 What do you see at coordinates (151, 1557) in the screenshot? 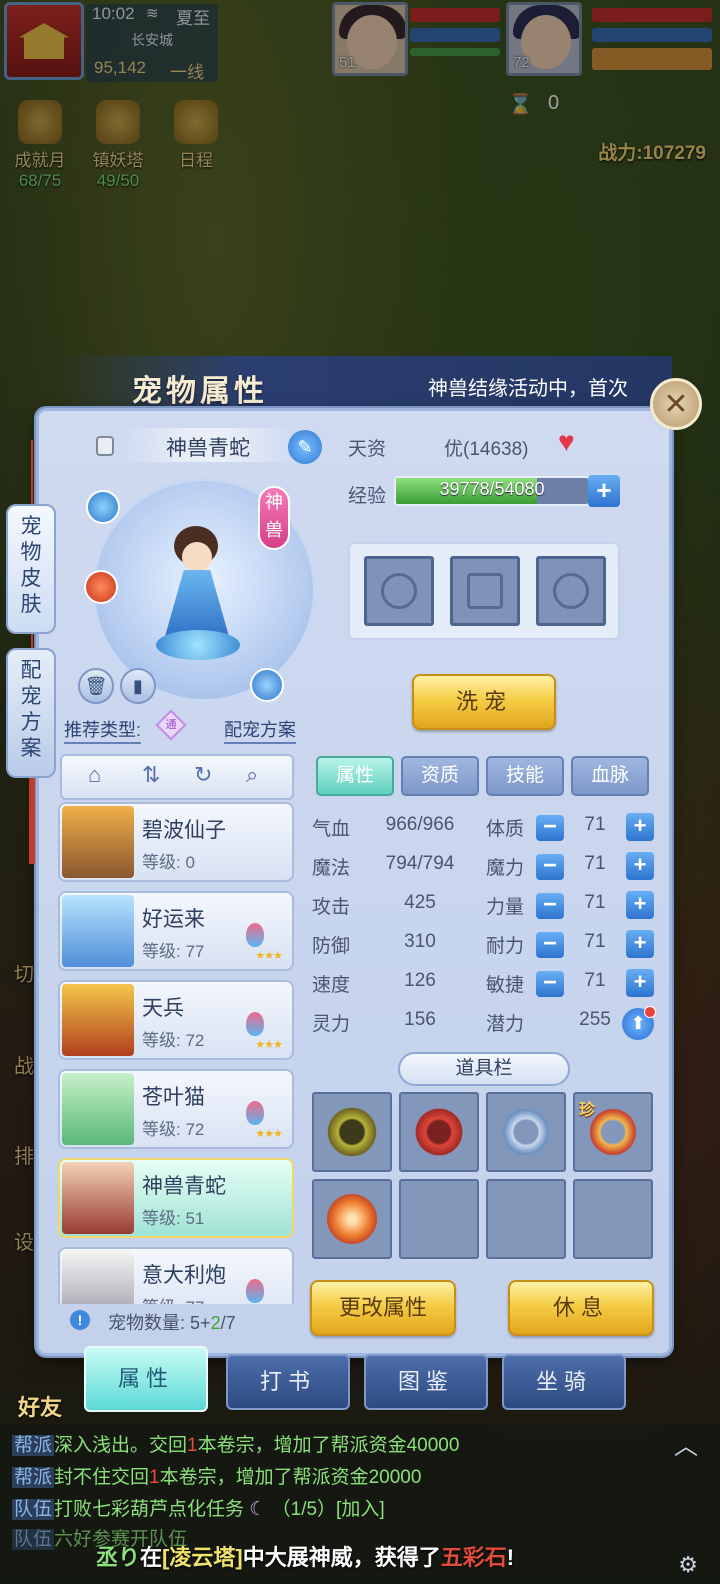
I see `announce-text: 在` at bounding box center [151, 1557].